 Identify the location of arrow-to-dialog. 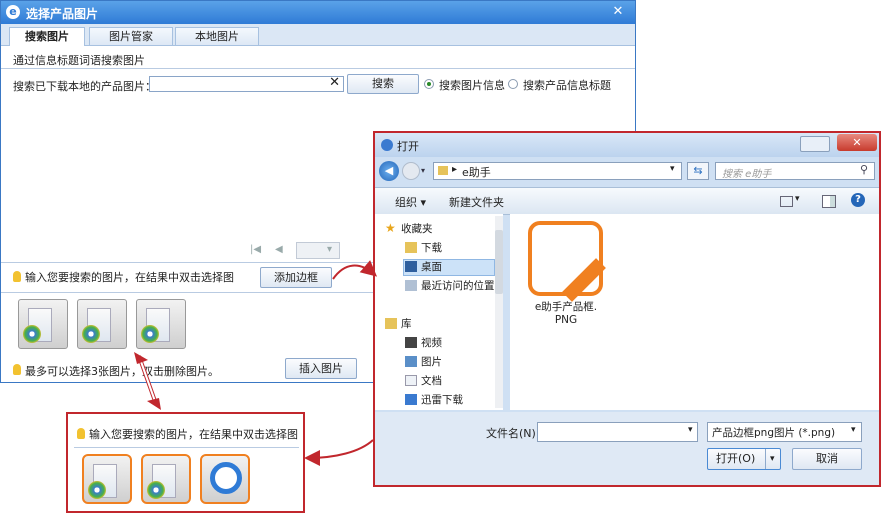
(355, 270).